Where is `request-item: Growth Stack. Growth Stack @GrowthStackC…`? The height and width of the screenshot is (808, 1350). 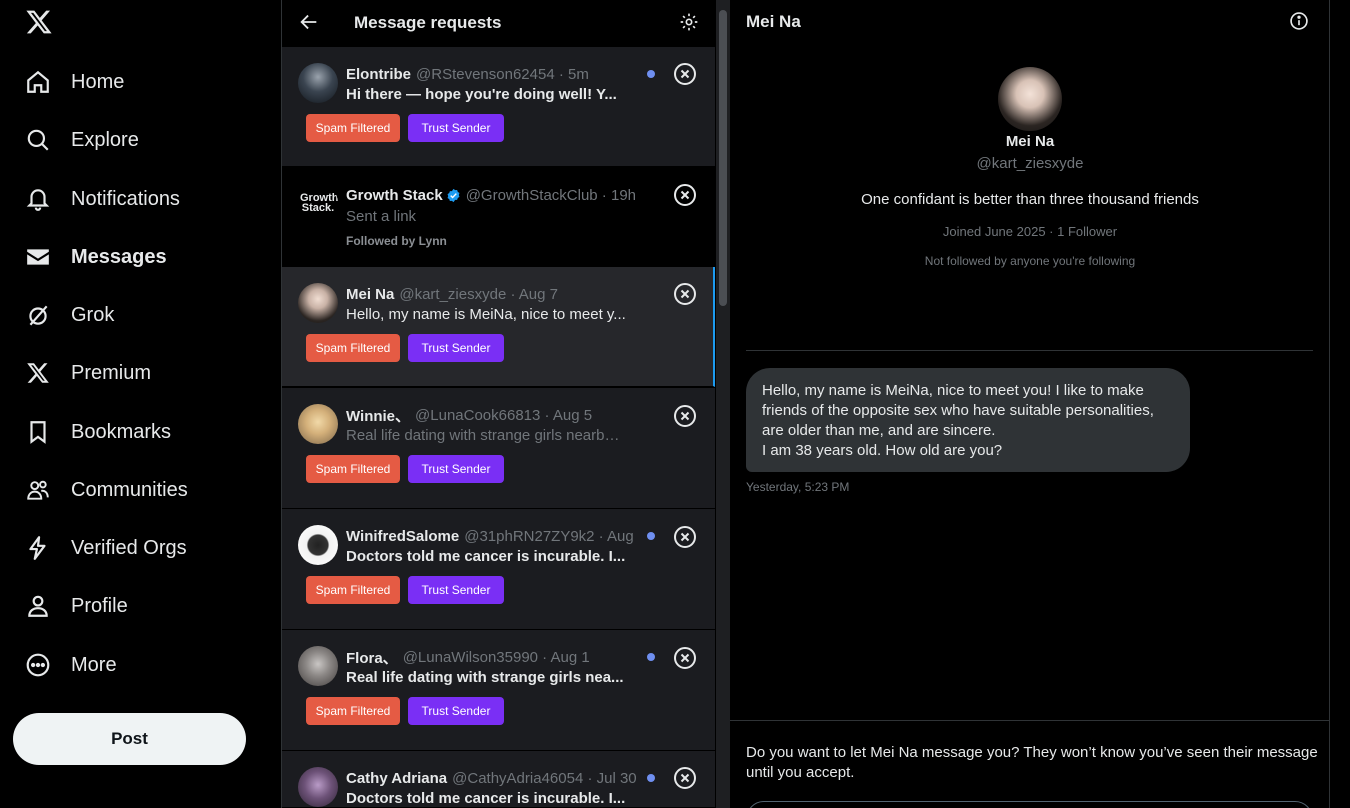
request-item: Growth Stack. Growth Stack @GrowthStackC… is located at coordinates (498, 217).